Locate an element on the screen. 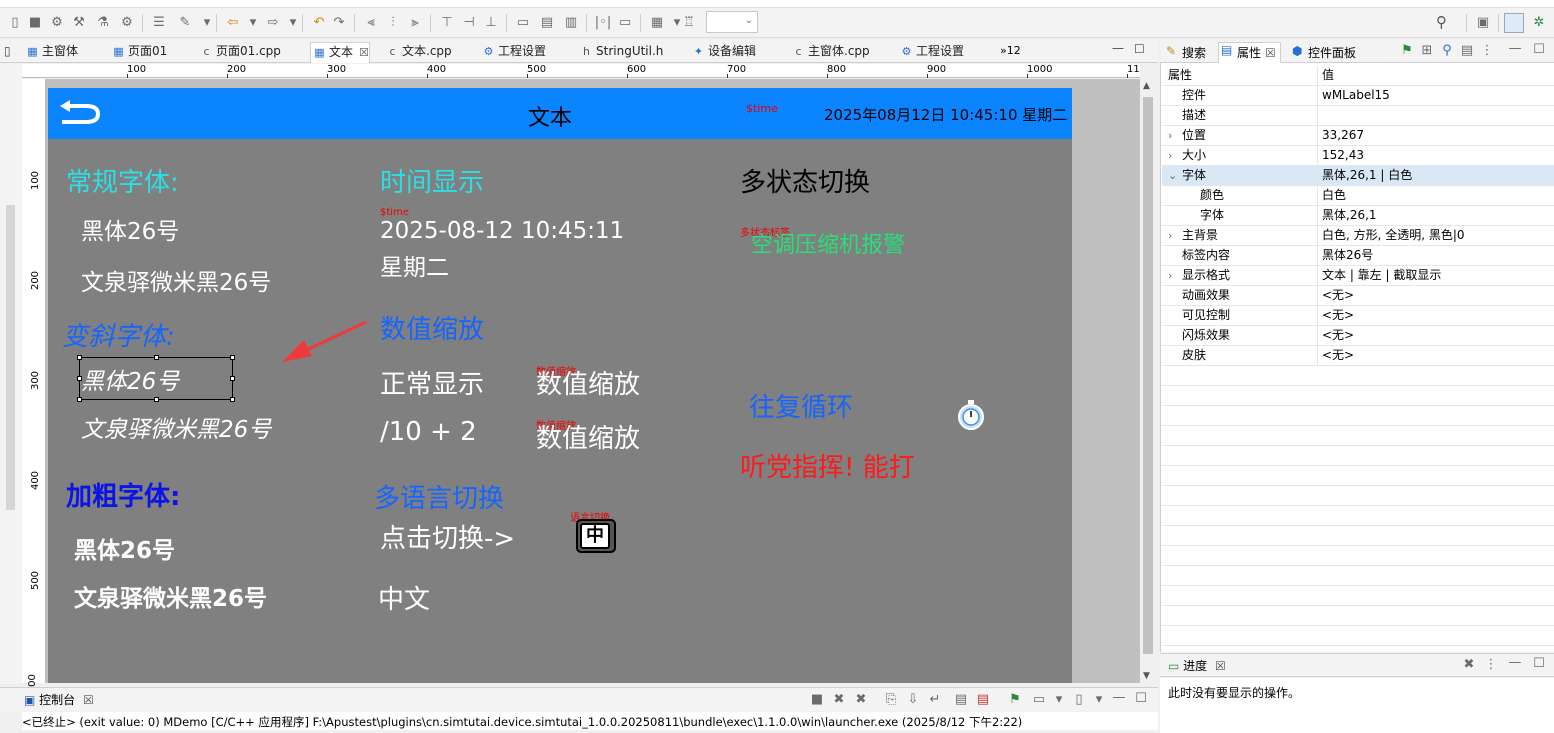  align-bottom-icon: ⊥ is located at coordinates (491, 23).